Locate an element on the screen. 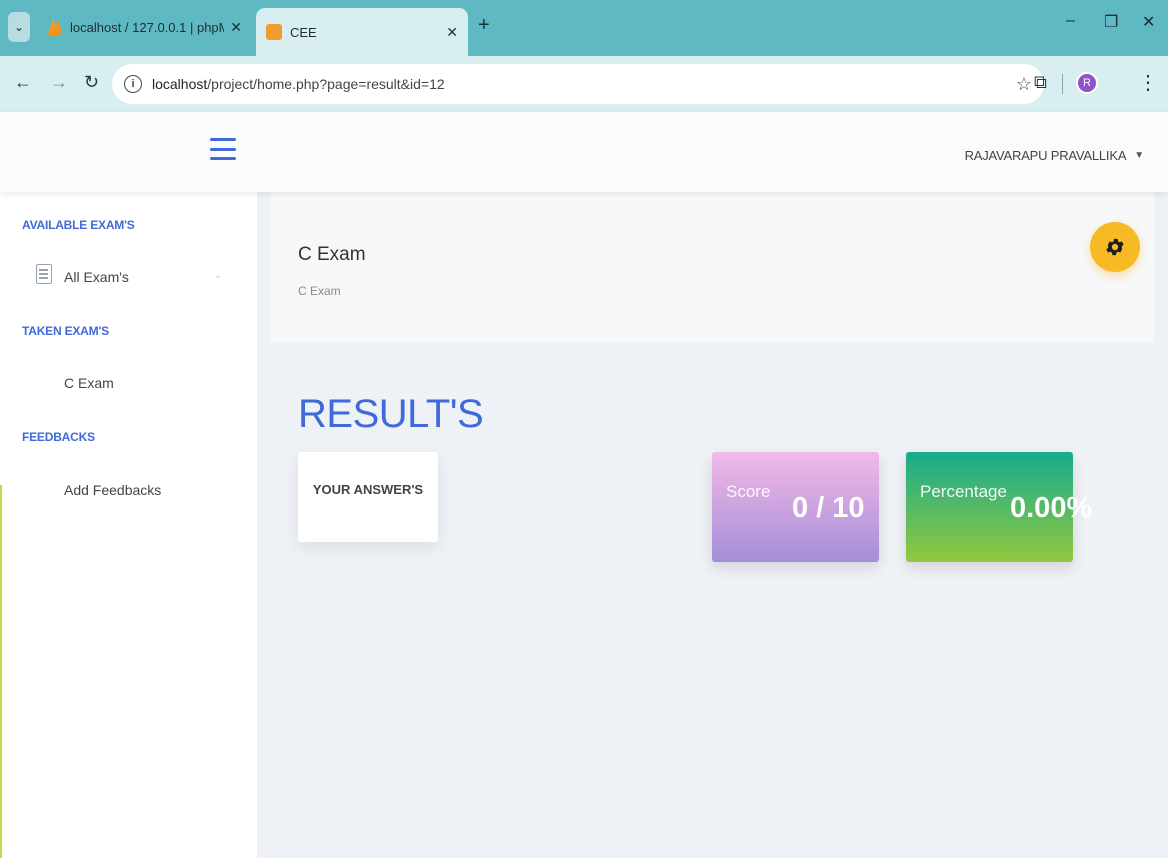 The width and height of the screenshot is (1168, 858). app-header: RAJAVARAPU PRAVALLIKA ▼ is located at coordinates (584, 152).